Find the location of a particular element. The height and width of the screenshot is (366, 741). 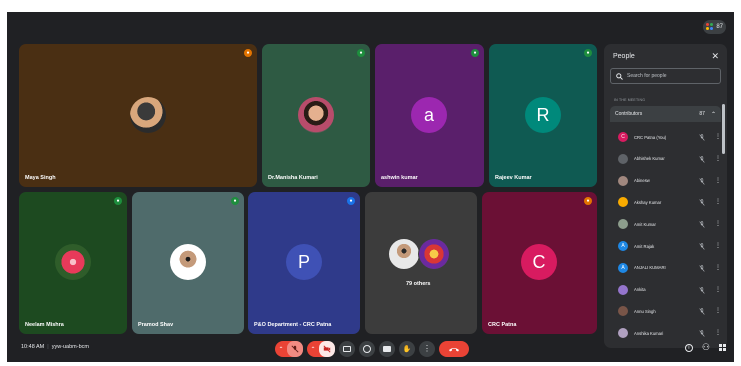

participant-name: ashwin kumar is located at coordinates (399, 178).